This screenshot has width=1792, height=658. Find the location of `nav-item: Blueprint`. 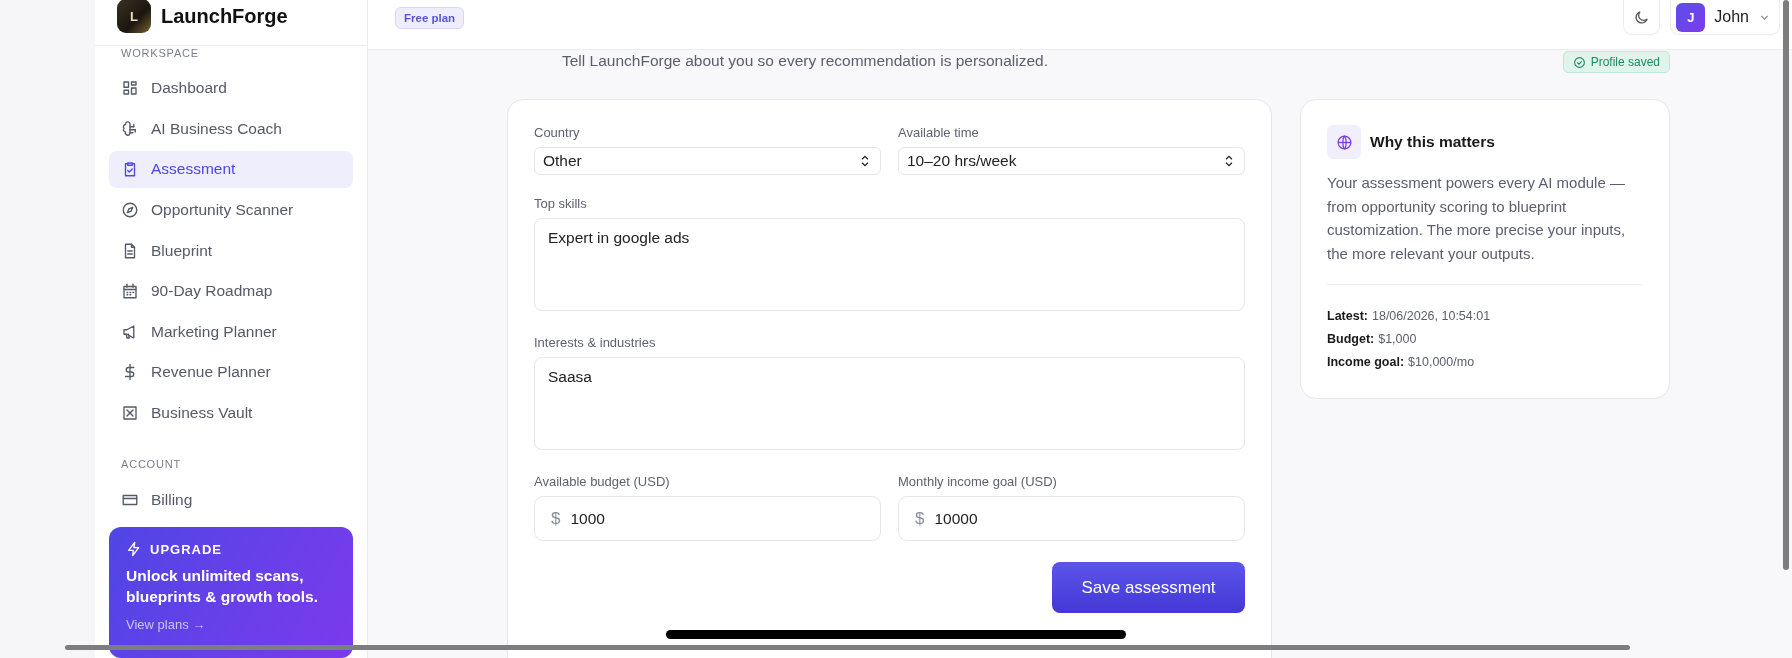

nav-item: Blueprint is located at coordinates (231, 251).